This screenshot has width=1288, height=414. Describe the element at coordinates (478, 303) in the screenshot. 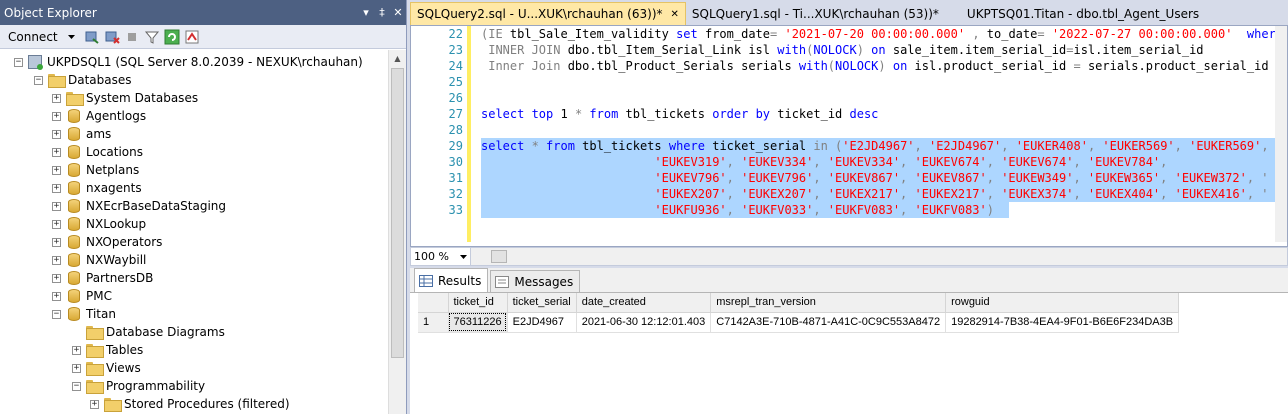

I see `column-header: ticket_id` at that location.